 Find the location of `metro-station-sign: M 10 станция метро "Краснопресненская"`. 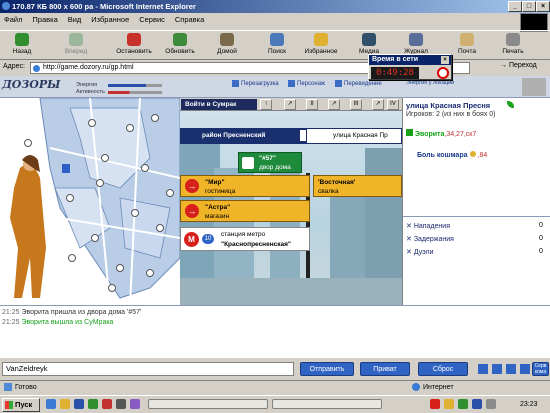

metro-station-sign: M 10 станция метро "Краснопресненская" is located at coordinates (245, 239).